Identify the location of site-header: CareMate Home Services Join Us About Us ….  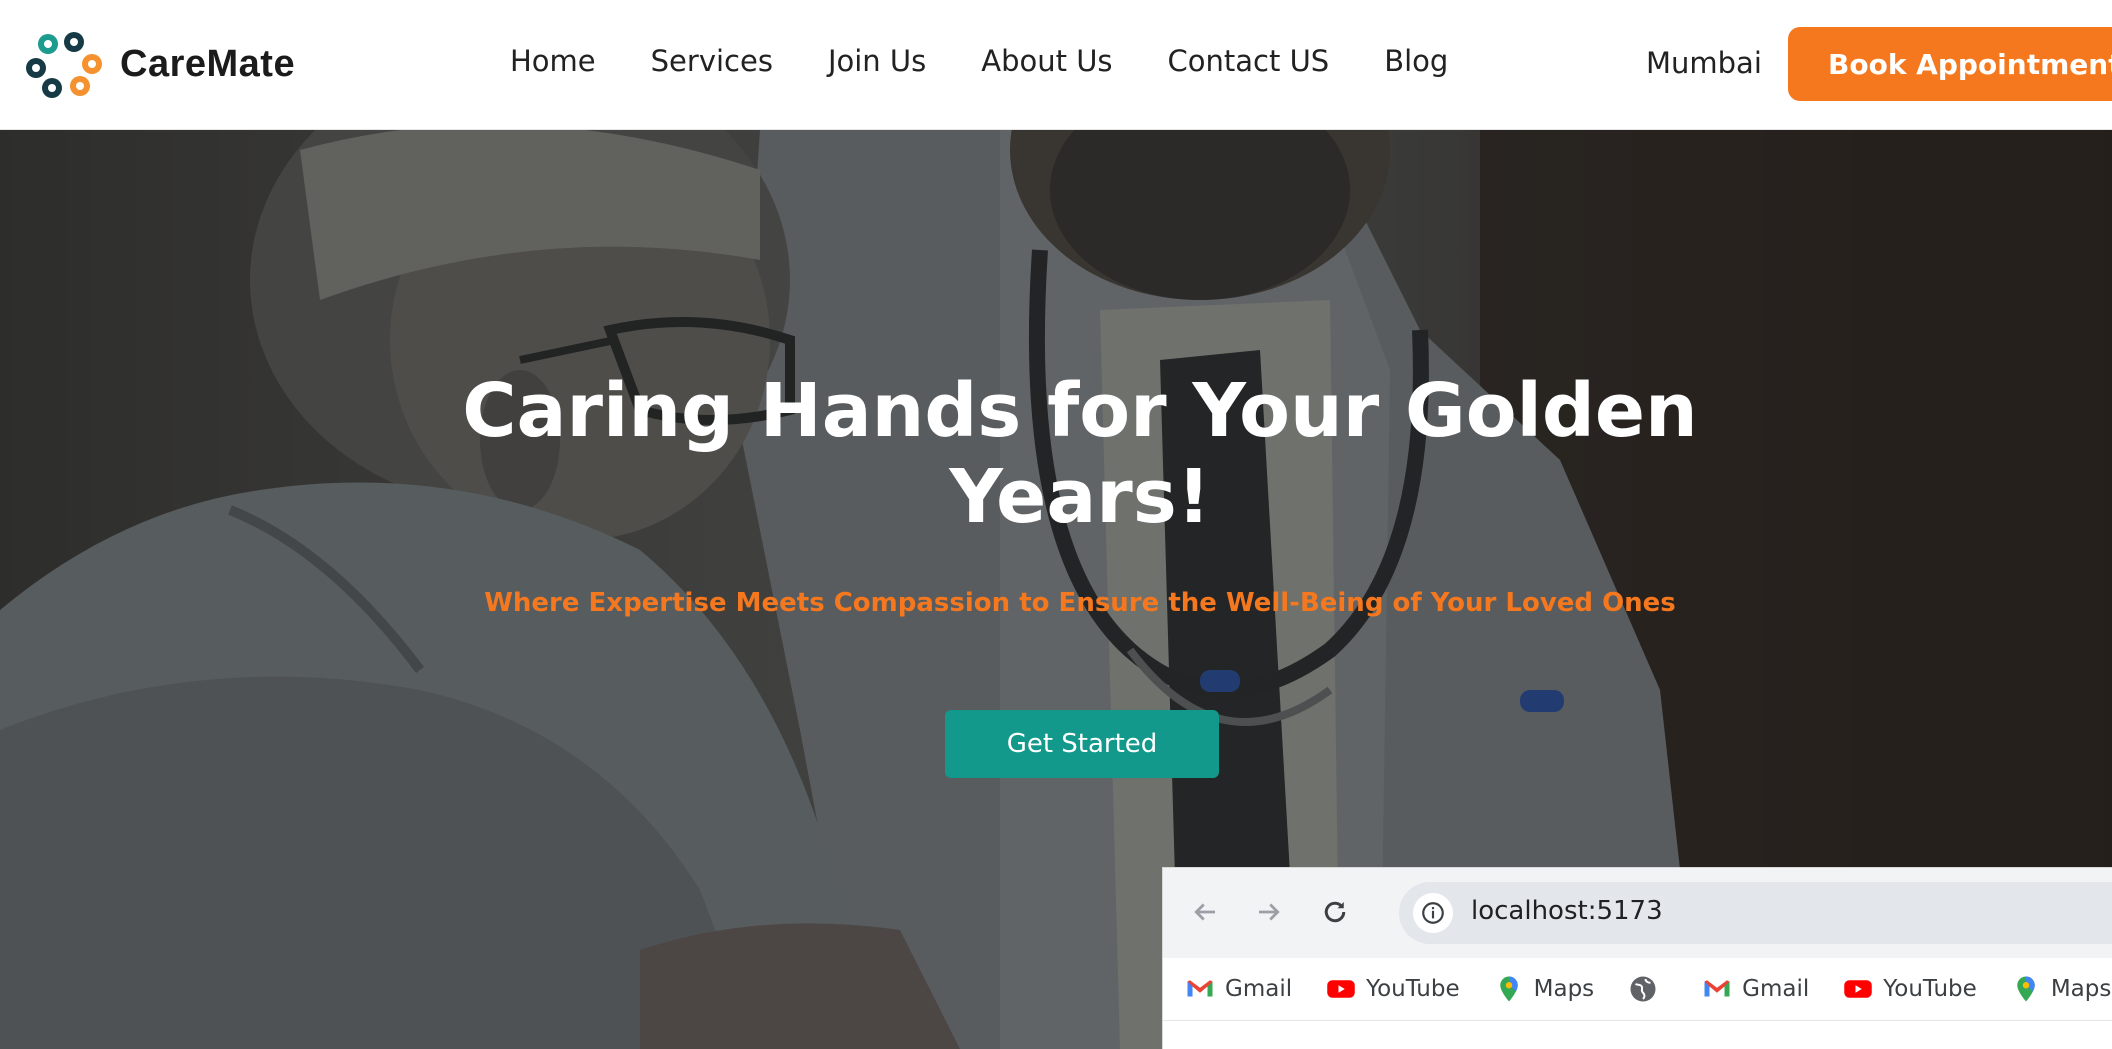
(1056, 65).